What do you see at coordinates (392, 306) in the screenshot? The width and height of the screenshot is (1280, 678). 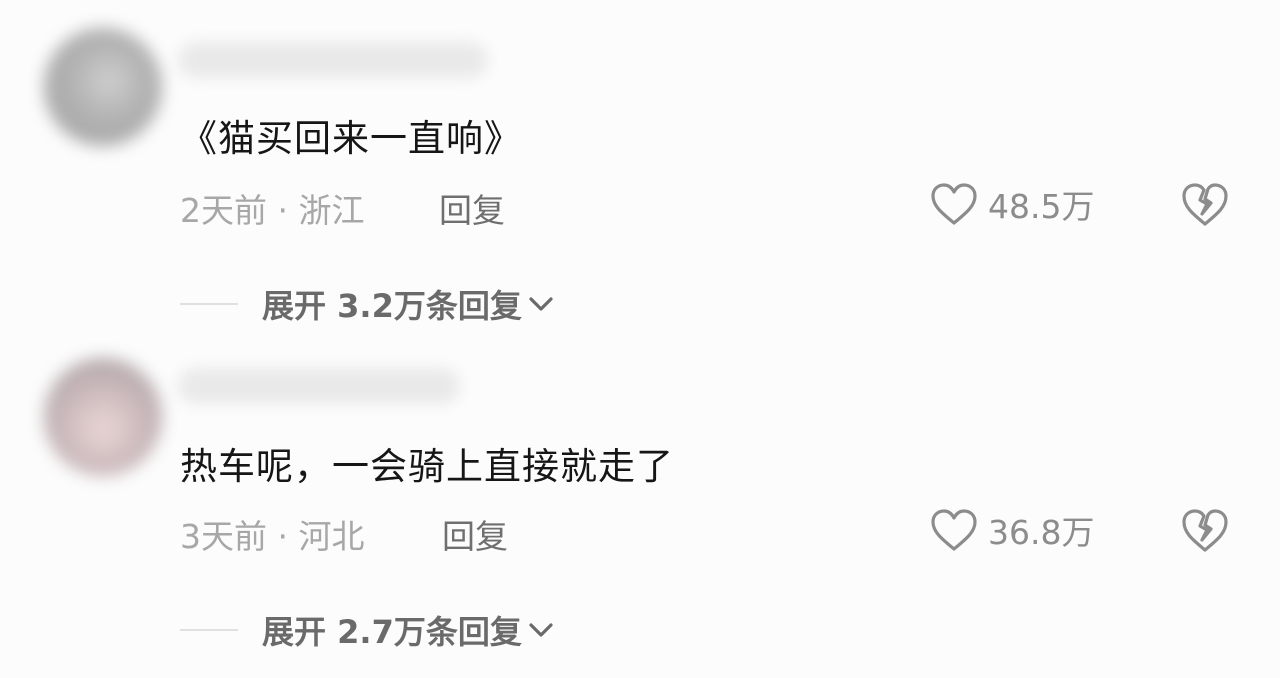 I see `expand-replies-label: 展开 3.2万条回复` at bounding box center [392, 306].